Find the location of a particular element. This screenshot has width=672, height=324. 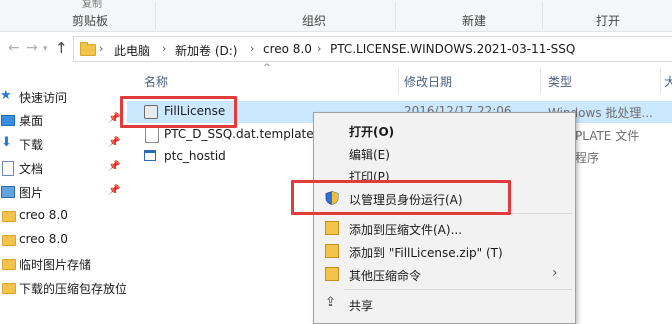

breadcrumb-license-folder: PTC.LICENSE.WINDOWS.2021-03-11-SSQ is located at coordinates (452, 49).